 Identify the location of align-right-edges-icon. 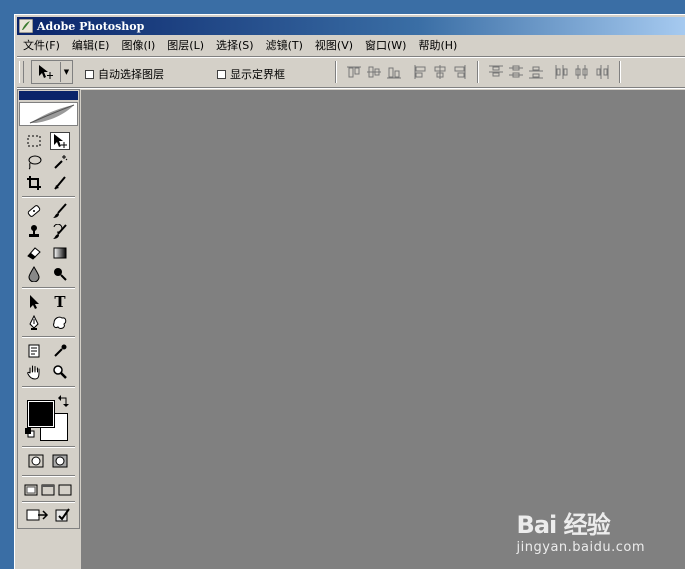
(460, 72).